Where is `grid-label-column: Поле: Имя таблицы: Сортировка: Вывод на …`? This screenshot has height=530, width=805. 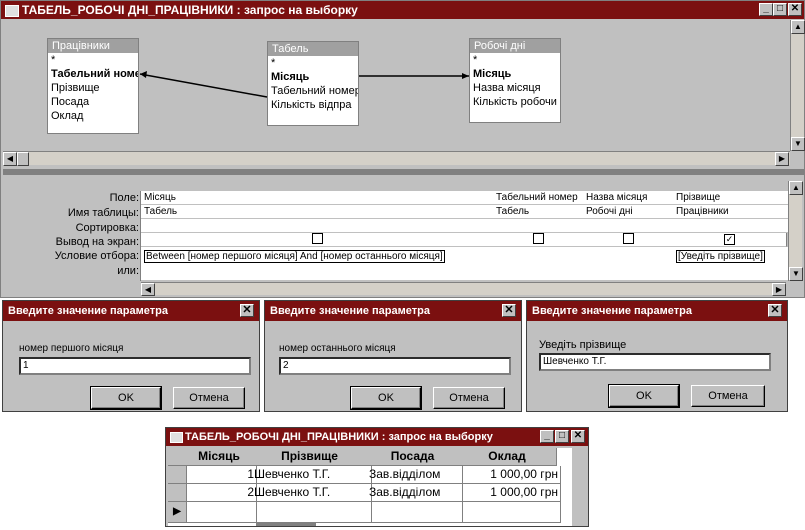
grid-label-column: Поле: Имя таблицы: Сортировка: Вывод на … is located at coordinates (71, 231).